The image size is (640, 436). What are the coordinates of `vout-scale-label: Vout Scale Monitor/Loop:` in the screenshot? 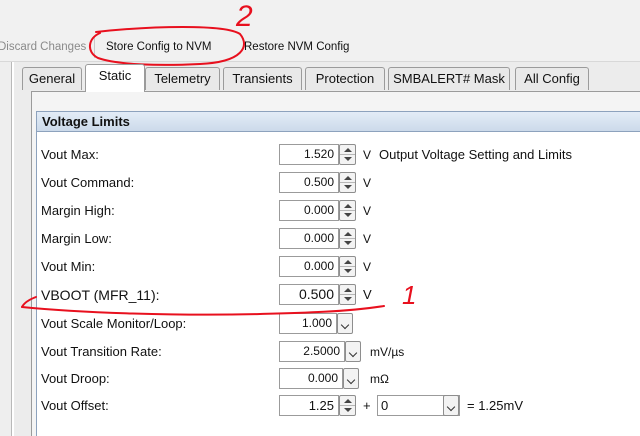 It's located at (114, 323).